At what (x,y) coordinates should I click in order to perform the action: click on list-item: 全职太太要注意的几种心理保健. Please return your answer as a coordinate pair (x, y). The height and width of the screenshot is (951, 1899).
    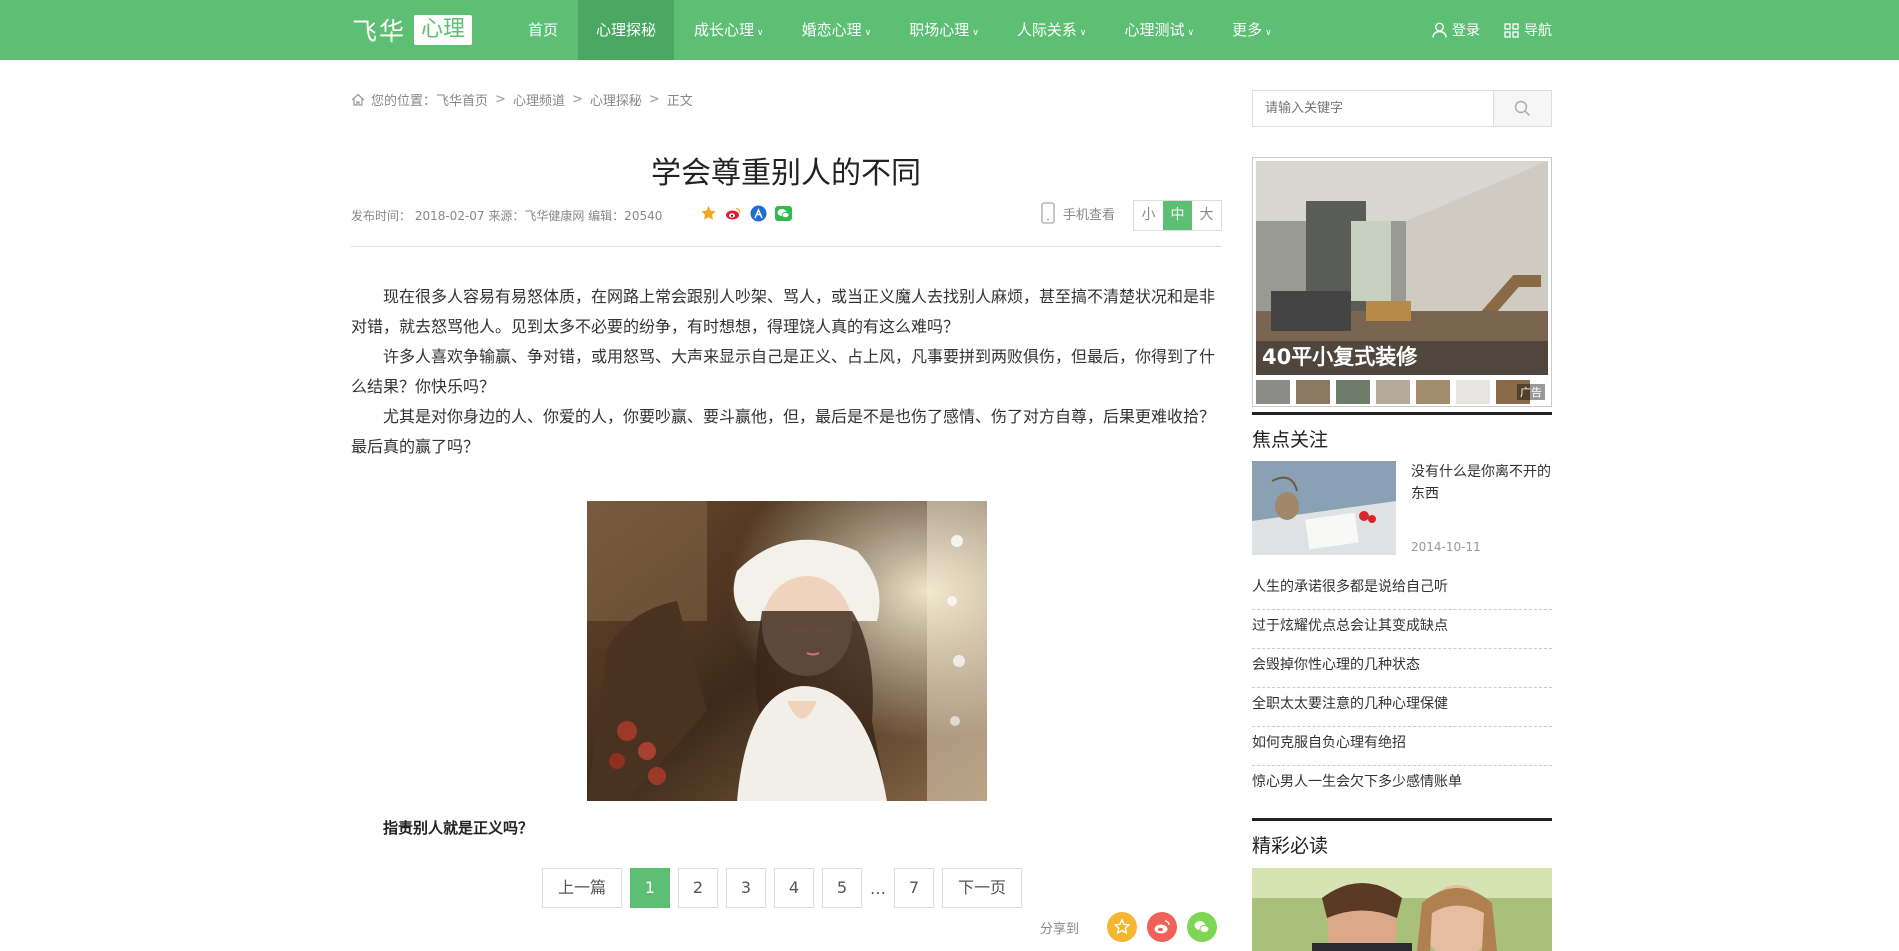
    Looking at the image, I should click on (1402, 707).